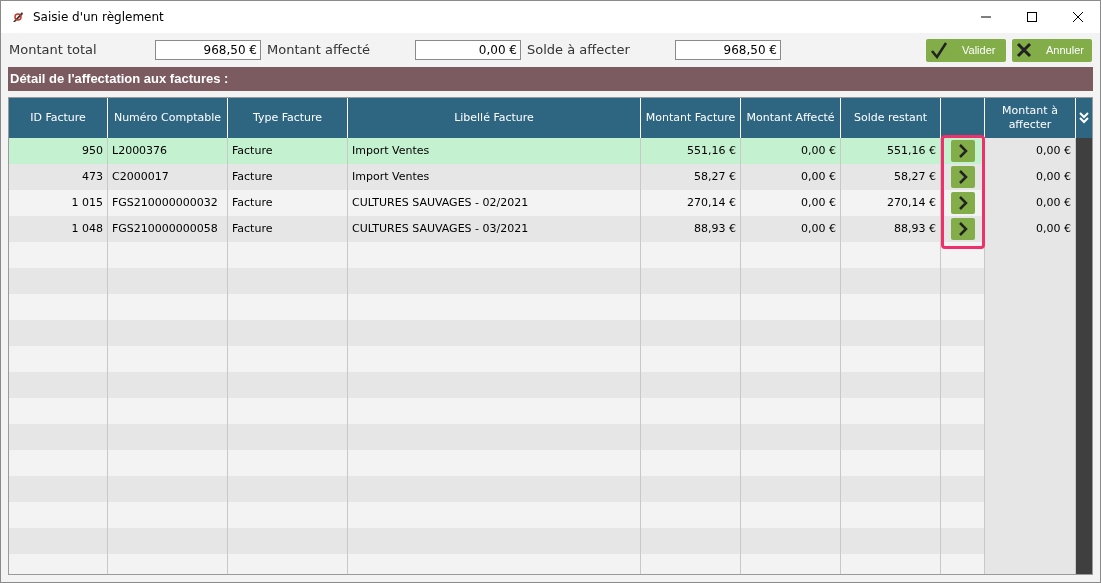 The width and height of the screenshot is (1101, 583). Describe the element at coordinates (98, 17) in the screenshot. I see `window-title: Saisie d'un règlement` at that location.